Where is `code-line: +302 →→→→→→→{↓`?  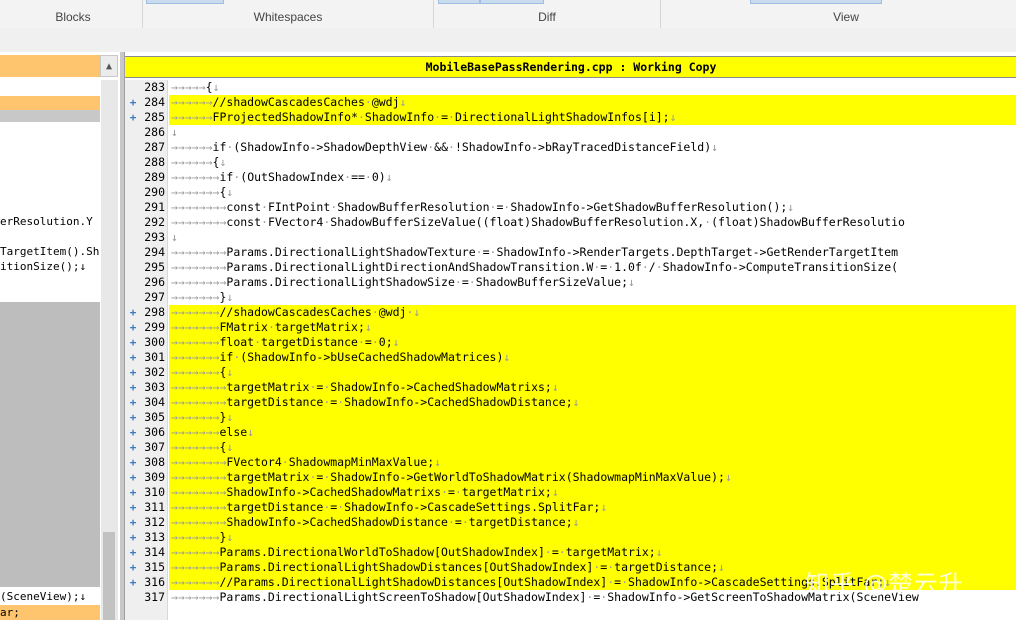
code-line: +302 →→→→→→→{↓ is located at coordinates (570, 372).